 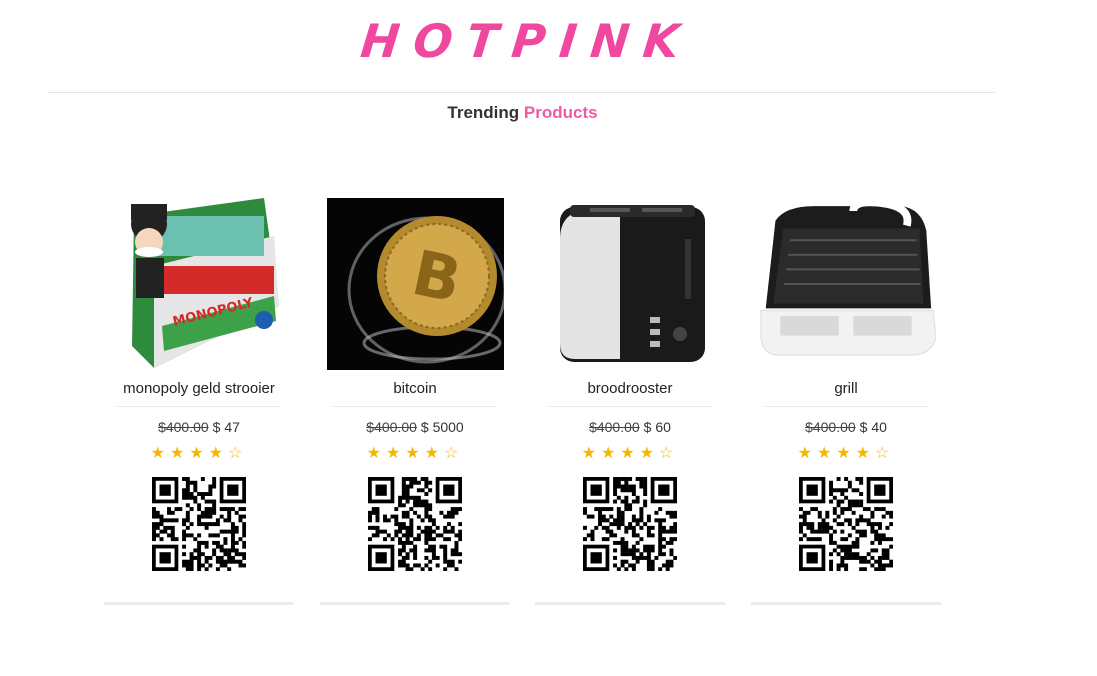 I want to click on logo-text: HOTPINK, so click(x=526, y=41).